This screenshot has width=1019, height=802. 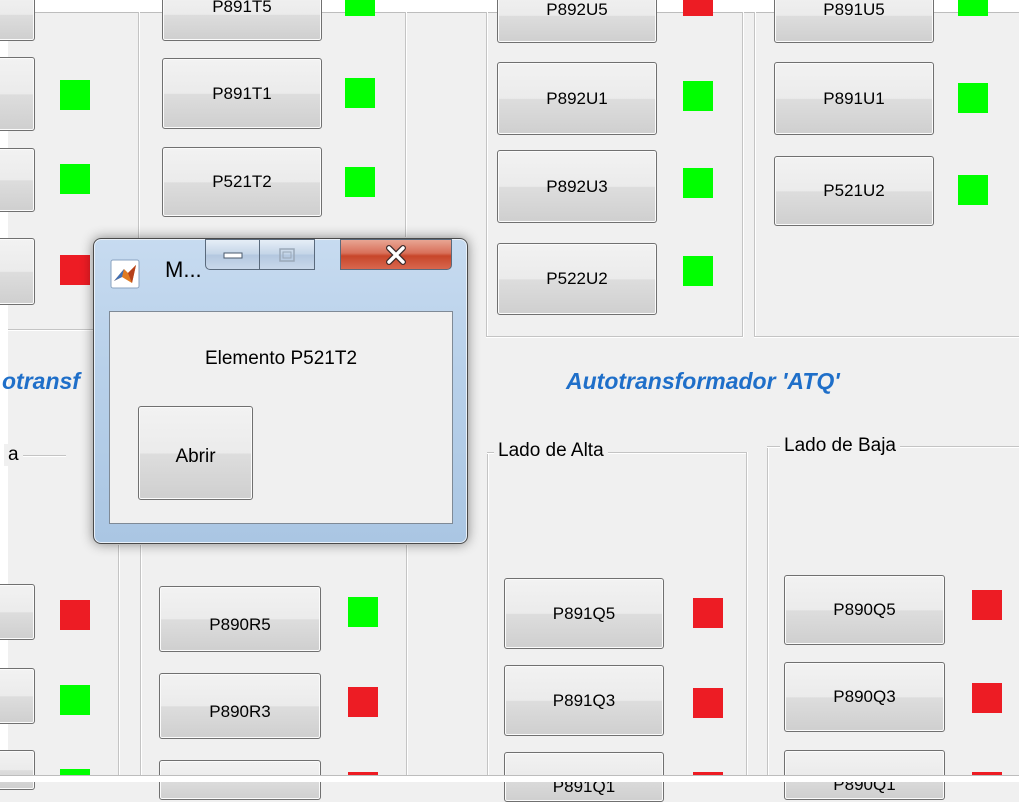 I want to click on button-p890q5: P890Q5, so click(x=864, y=610).